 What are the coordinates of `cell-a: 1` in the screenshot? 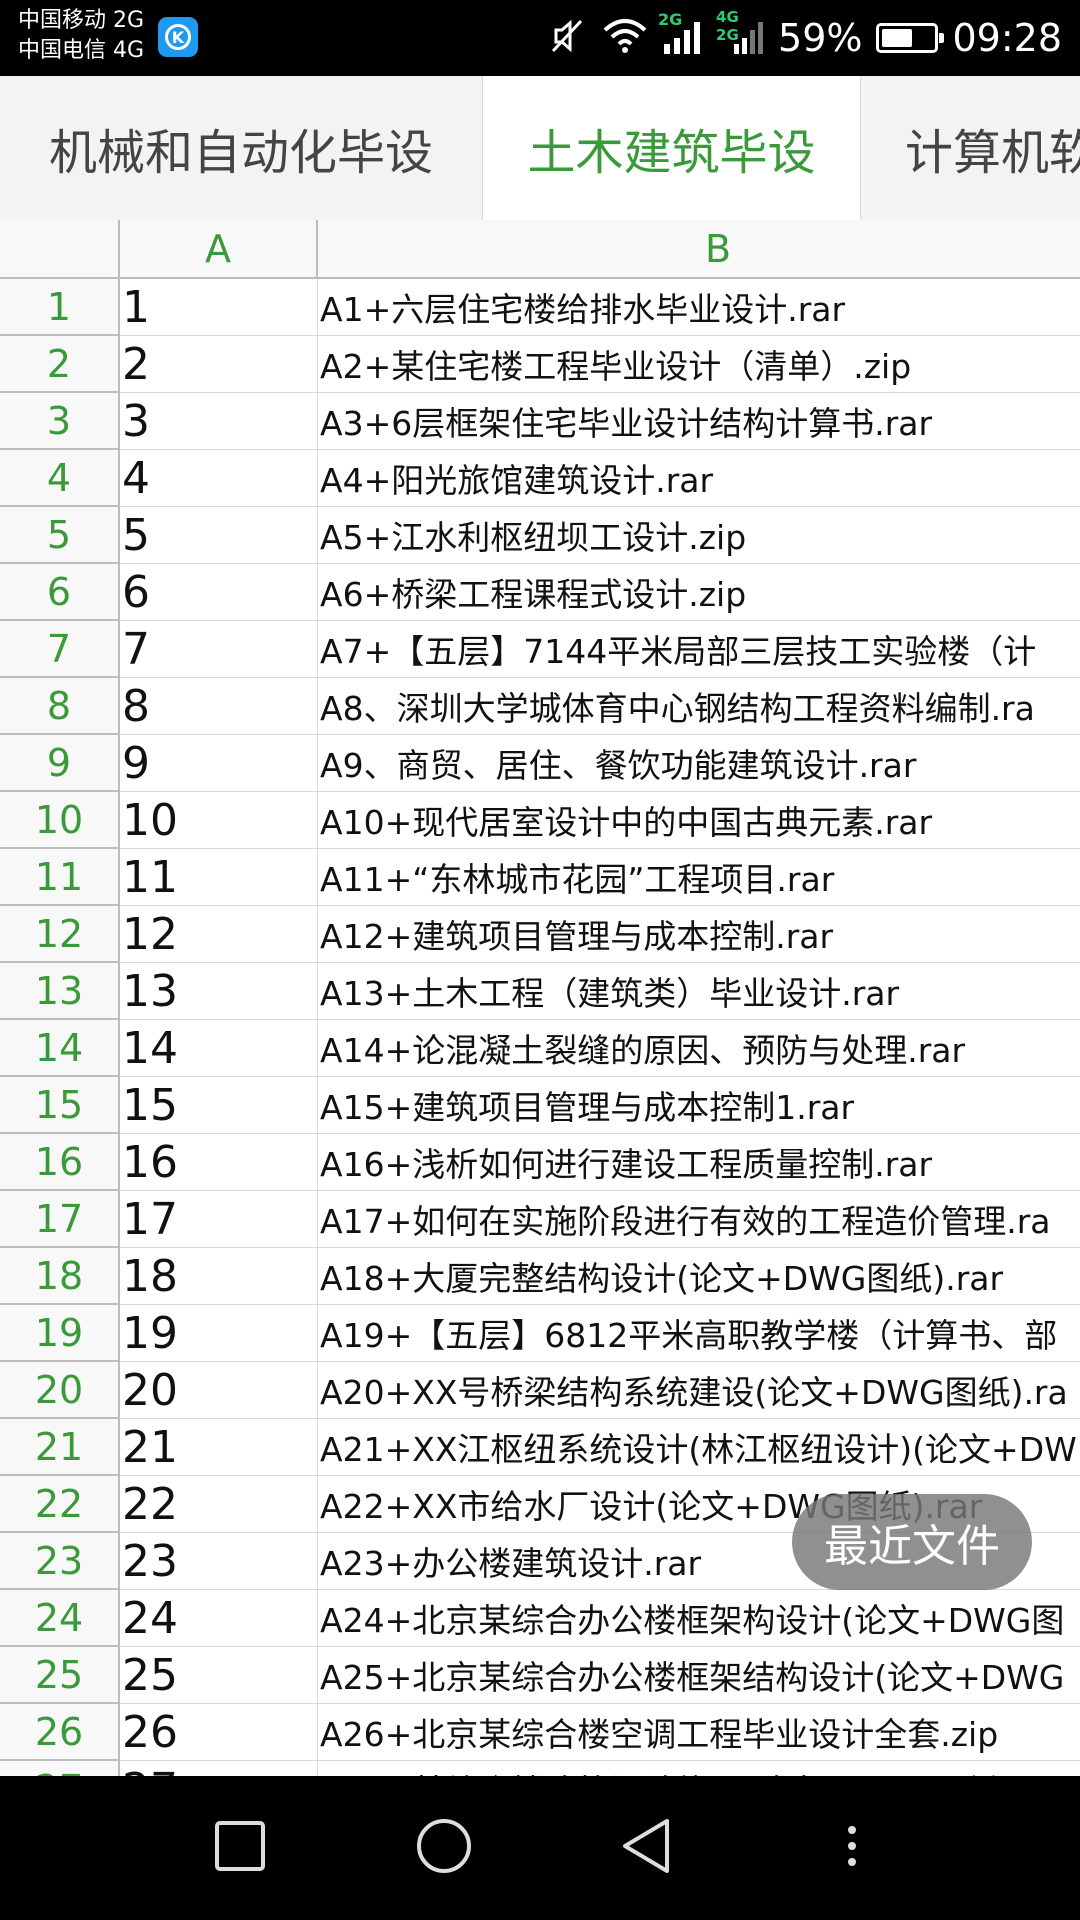 It's located at (219, 307).